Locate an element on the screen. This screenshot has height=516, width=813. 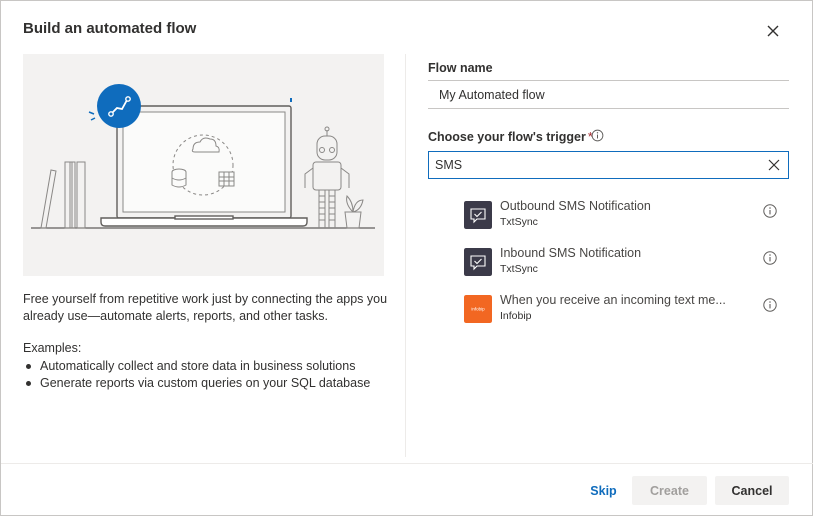
flow-badge-icon is located at coordinates (114, 106).